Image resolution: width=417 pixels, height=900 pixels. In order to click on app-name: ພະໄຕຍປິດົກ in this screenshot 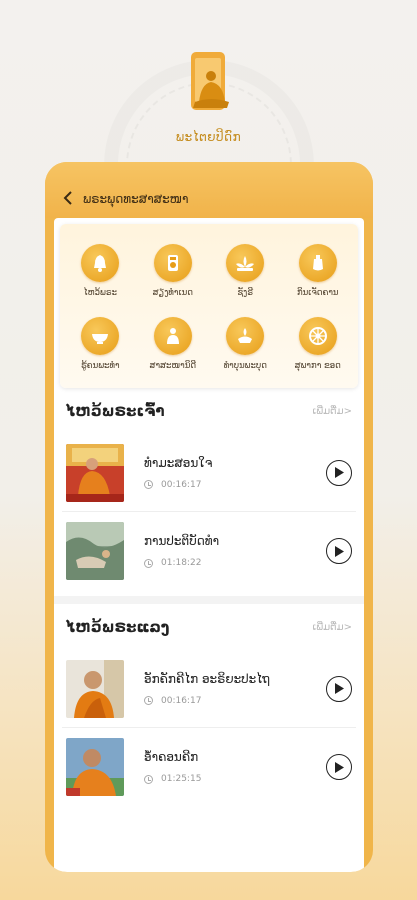, I will do `click(208, 137)`.